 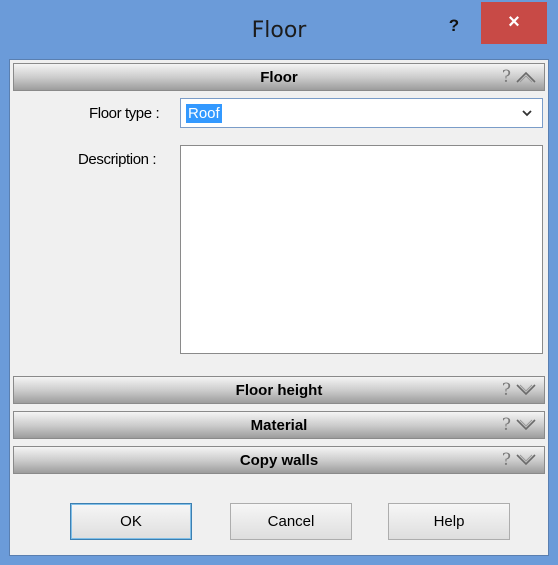 What do you see at coordinates (454, 27) in the screenshot?
I see `help-title-button: ?` at bounding box center [454, 27].